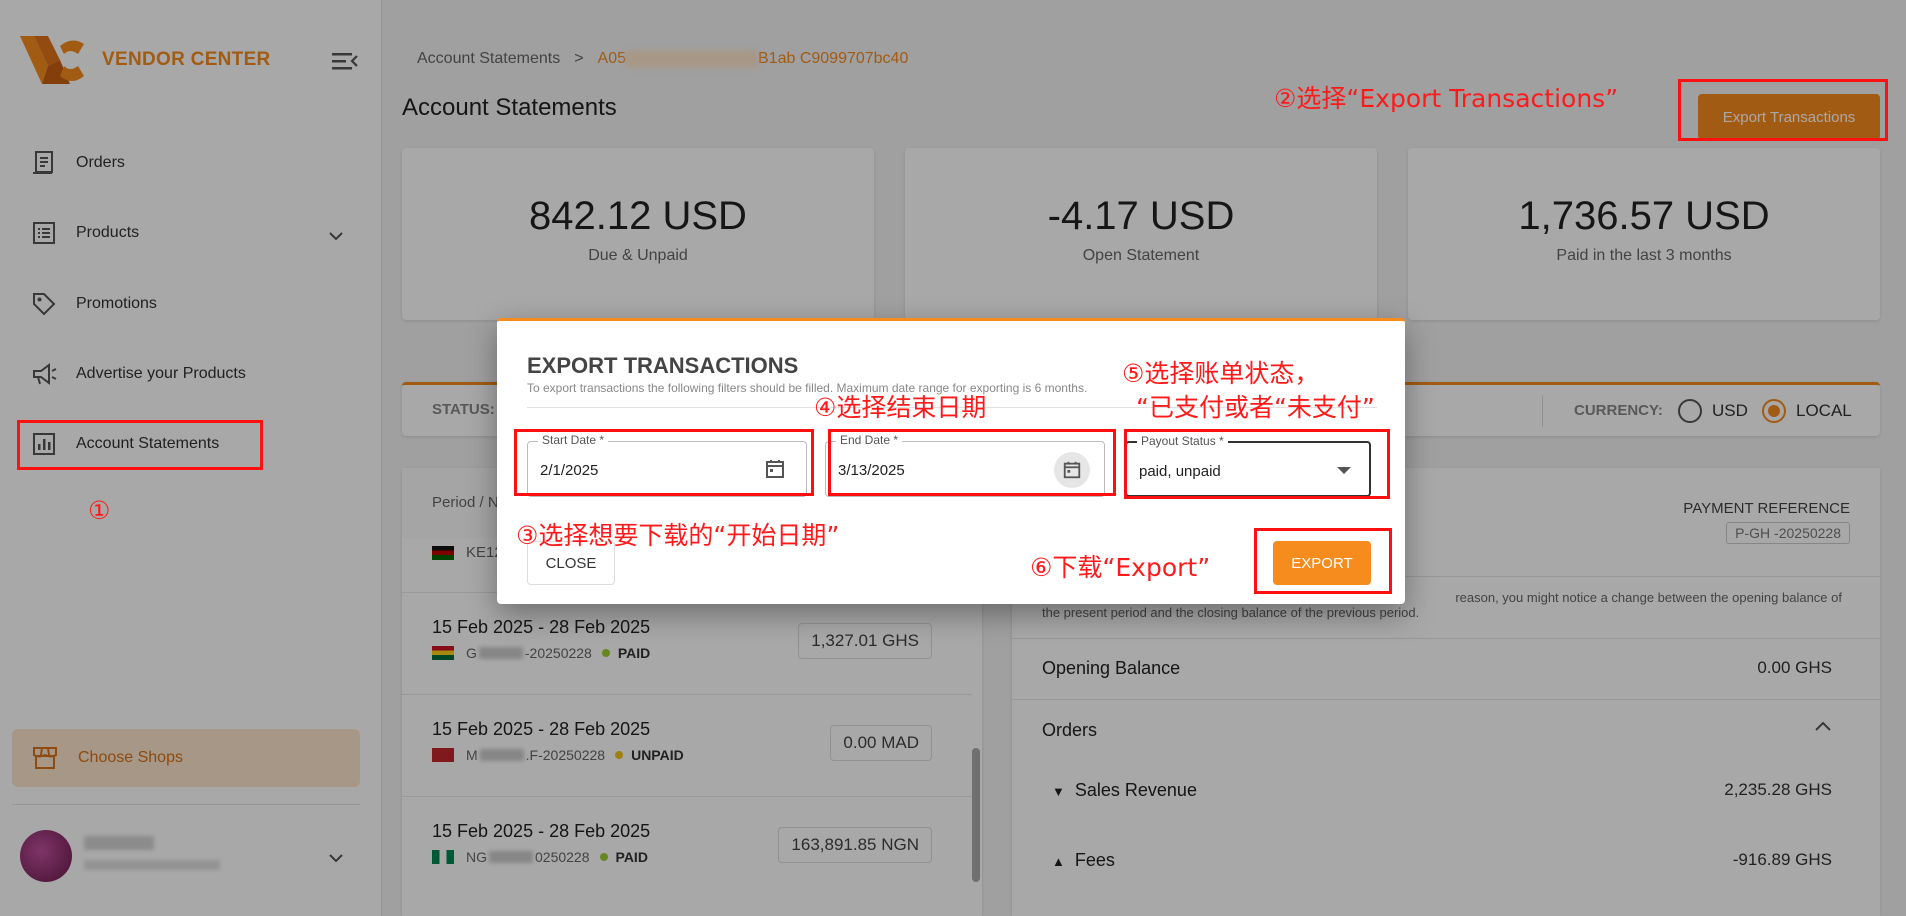 Image resolution: width=1906 pixels, height=916 pixels. What do you see at coordinates (1257, 464) in the screenshot?
I see `annotation-box-step5` at bounding box center [1257, 464].